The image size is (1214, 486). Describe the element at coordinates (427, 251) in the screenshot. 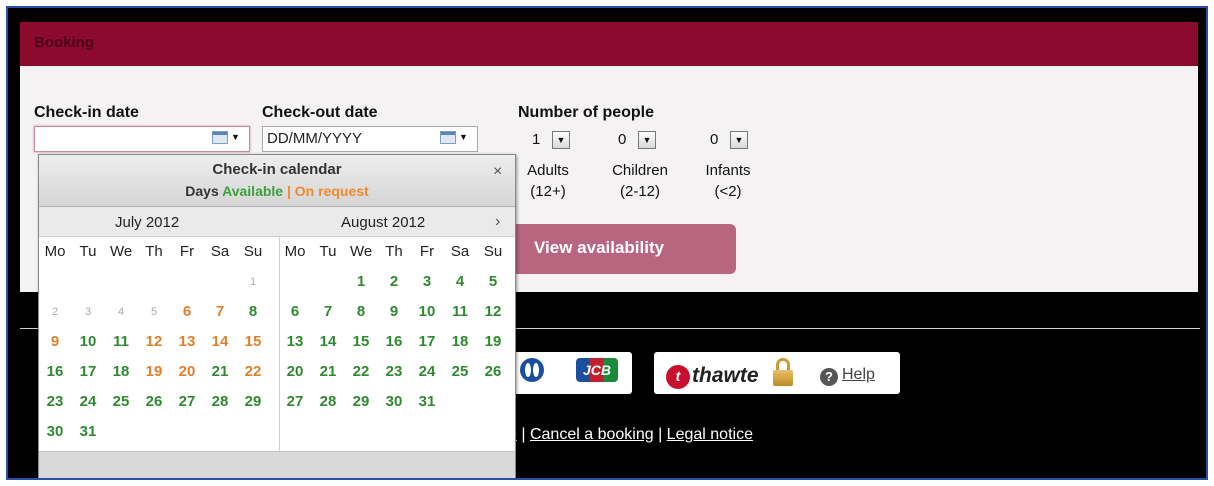

I see `weekday-header: Fr` at that location.